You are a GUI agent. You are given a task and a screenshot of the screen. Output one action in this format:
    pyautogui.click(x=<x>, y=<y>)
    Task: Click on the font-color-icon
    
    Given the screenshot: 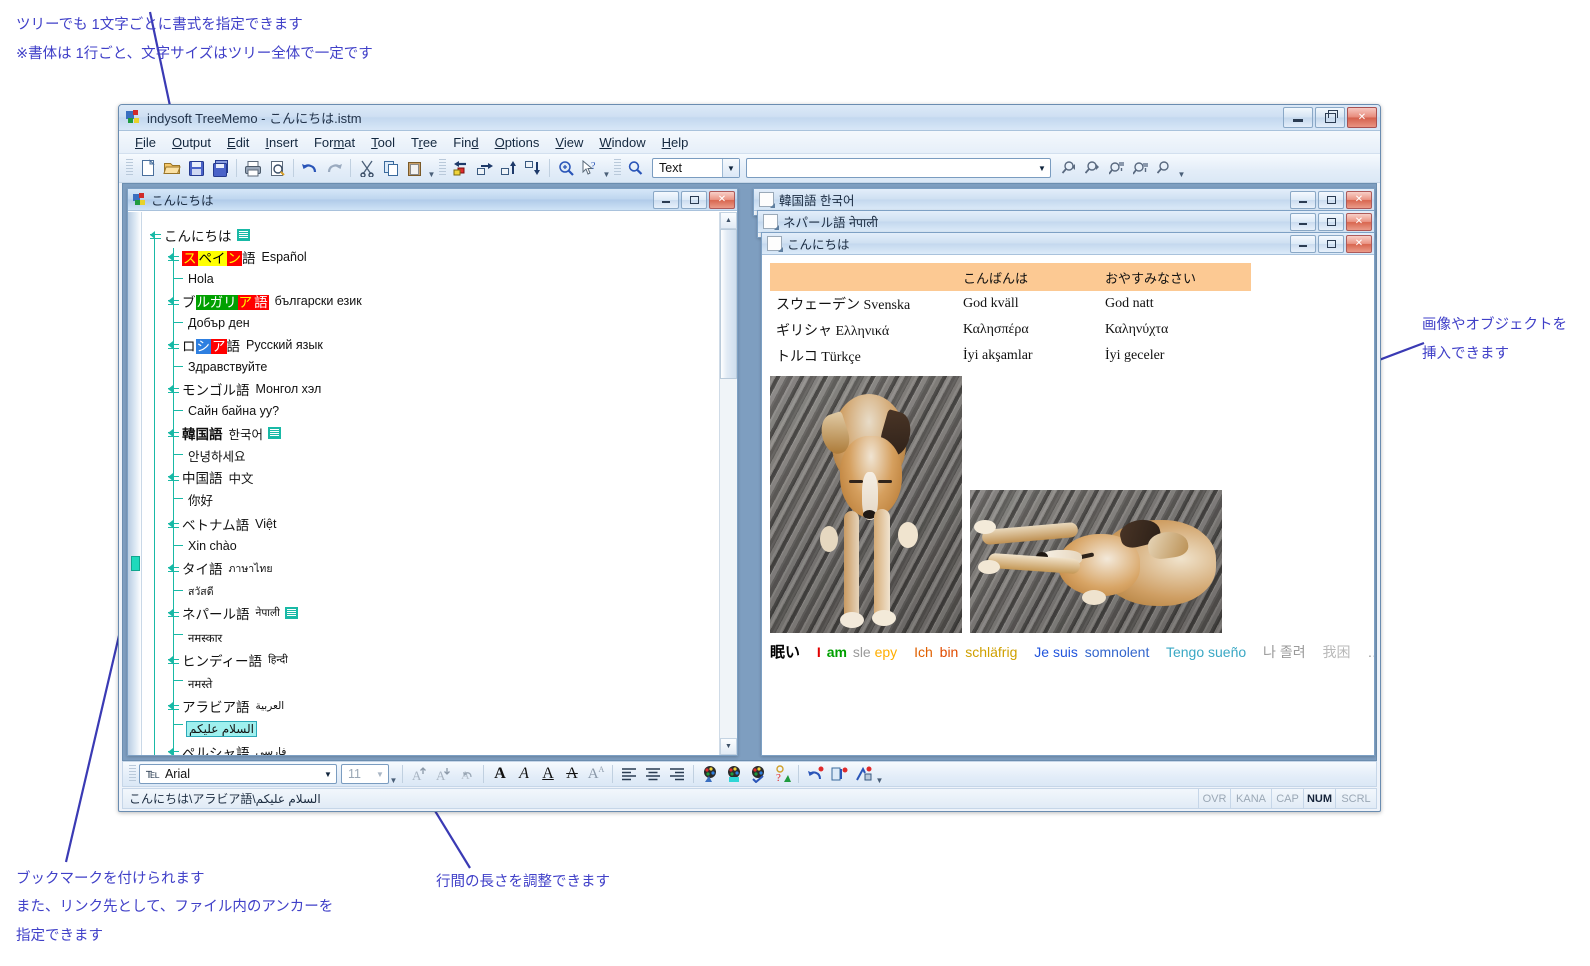 What is the action you would take?
    pyautogui.click(x=710, y=774)
    